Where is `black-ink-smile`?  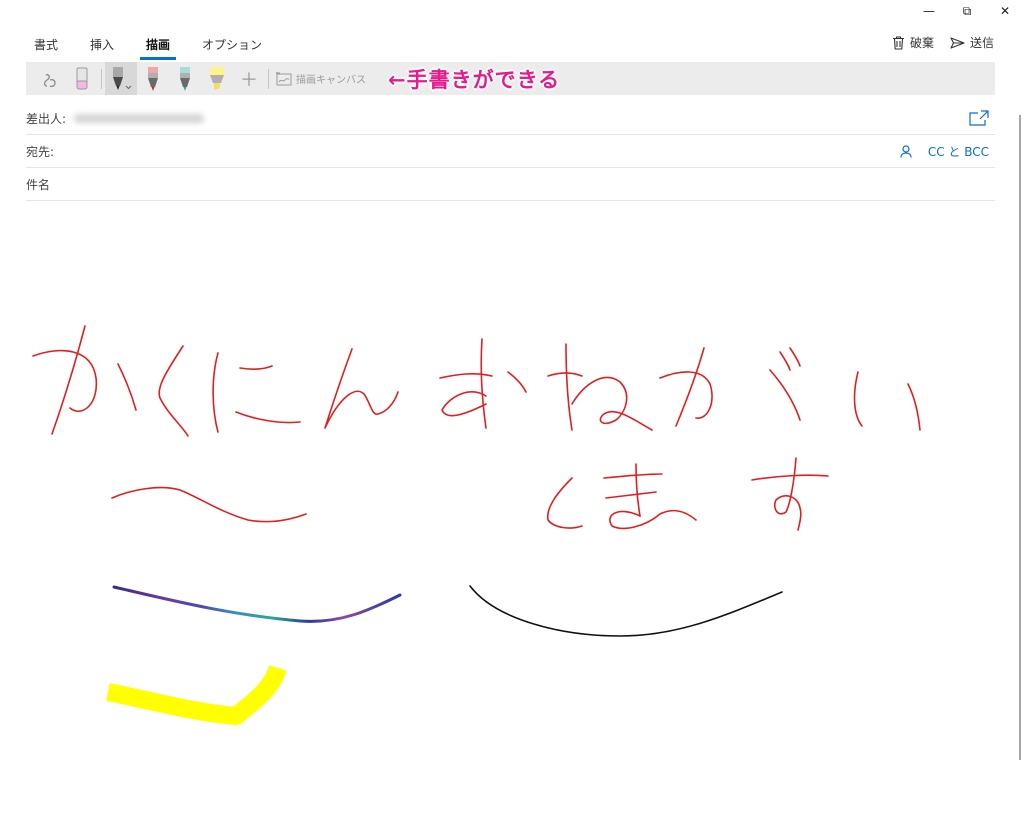
black-ink-smile is located at coordinates (626, 611).